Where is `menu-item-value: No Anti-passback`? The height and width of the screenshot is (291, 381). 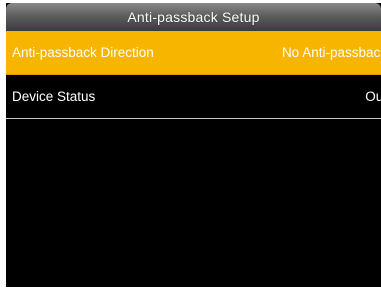
menu-item-value: No Anti-passback is located at coordinates (331, 52).